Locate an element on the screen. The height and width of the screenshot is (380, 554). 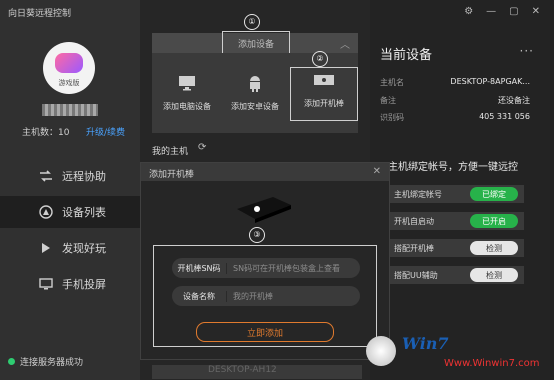
sn-label: 开机棒SN码 is located at coordinates (199, 268).